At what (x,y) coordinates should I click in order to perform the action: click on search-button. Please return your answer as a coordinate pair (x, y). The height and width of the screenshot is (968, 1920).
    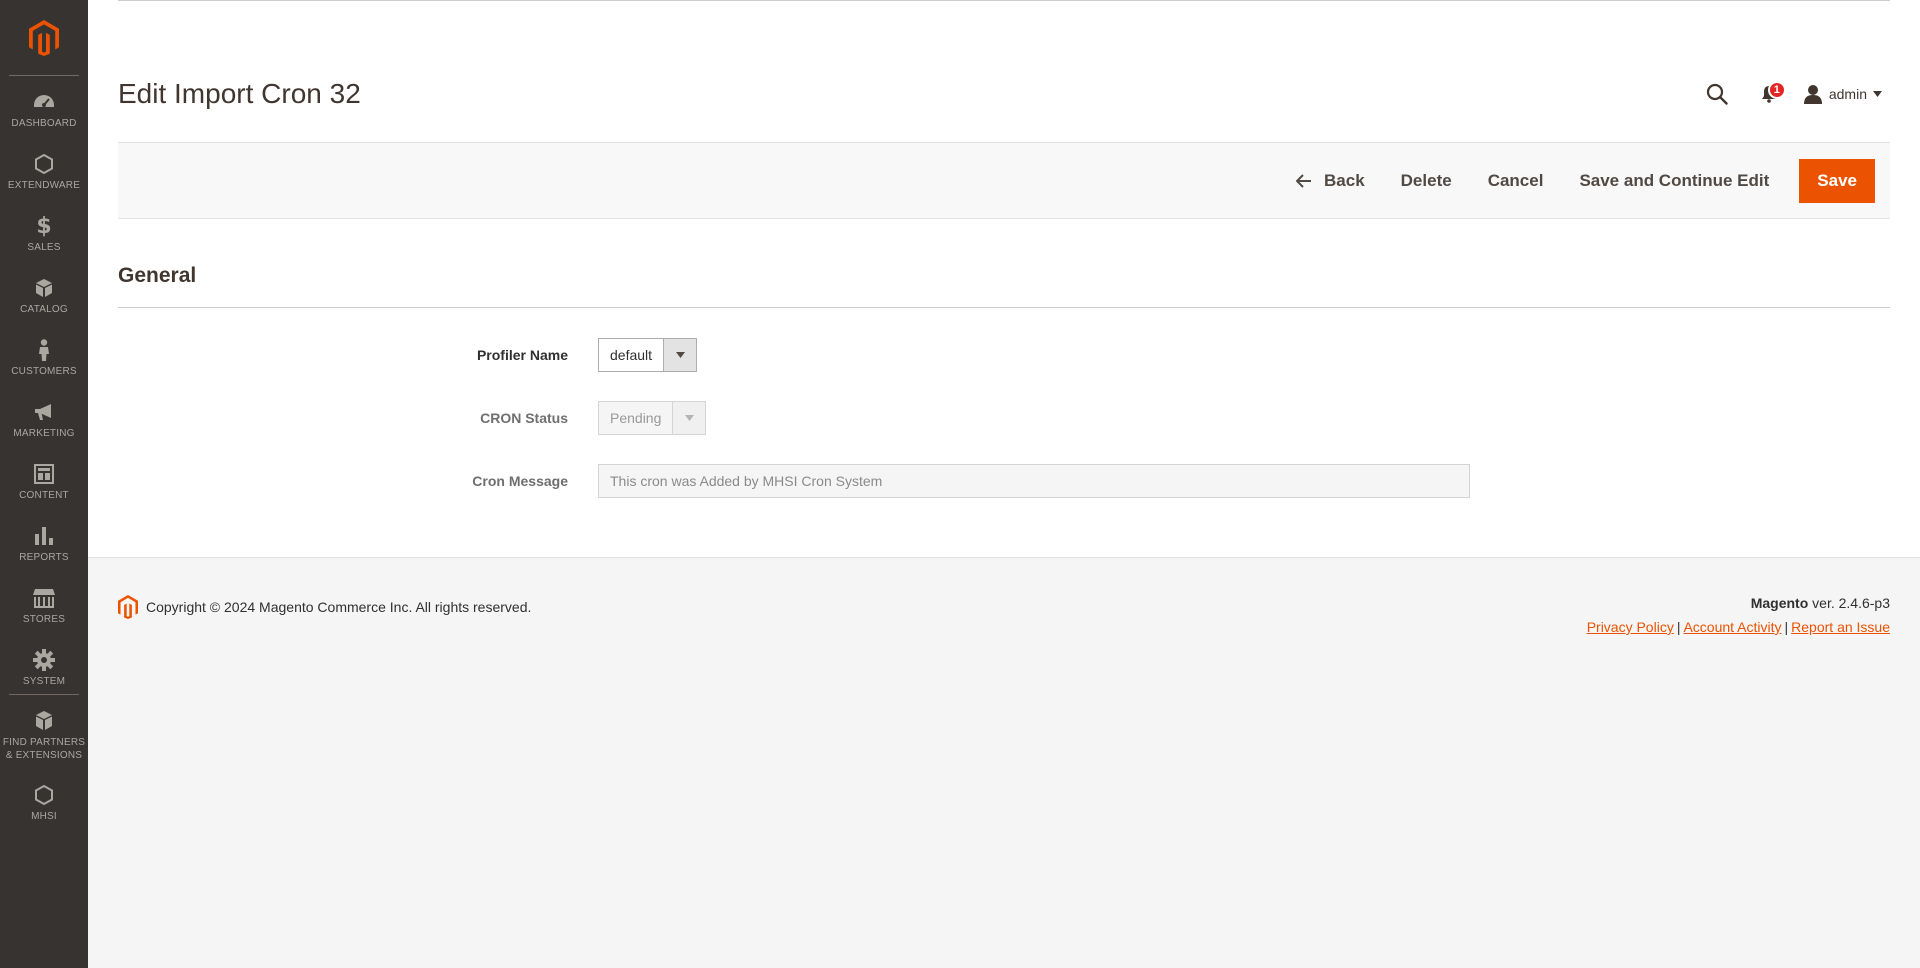
    Looking at the image, I should click on (1717, 94).